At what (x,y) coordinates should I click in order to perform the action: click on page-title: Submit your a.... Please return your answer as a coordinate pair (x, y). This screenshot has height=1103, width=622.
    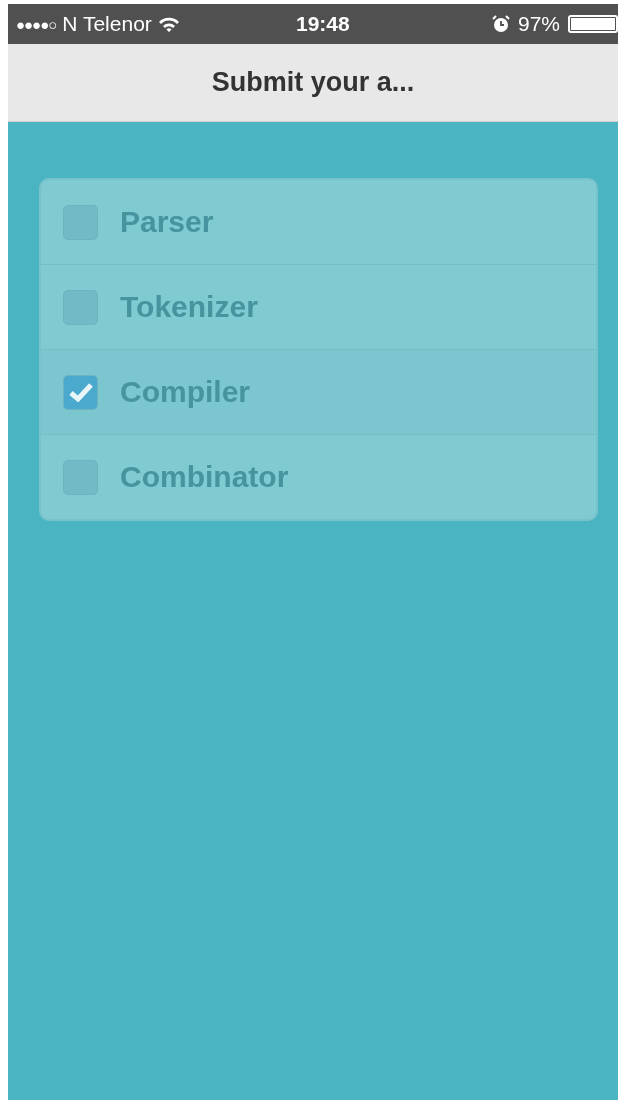
    Looking at the image, I should click on (313, 82).